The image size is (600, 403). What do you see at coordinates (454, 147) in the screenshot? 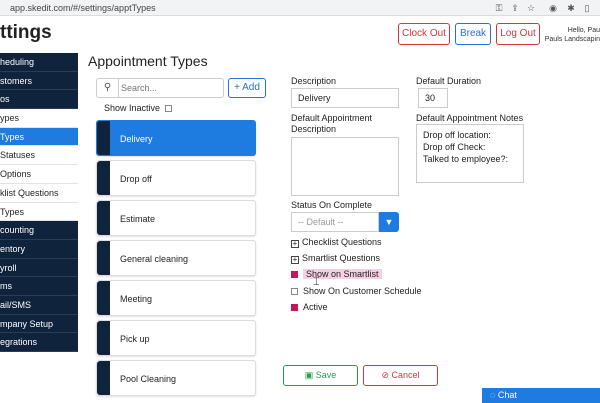
I see `notes-line: Drop off Check:` at bounding box center [454, 147].